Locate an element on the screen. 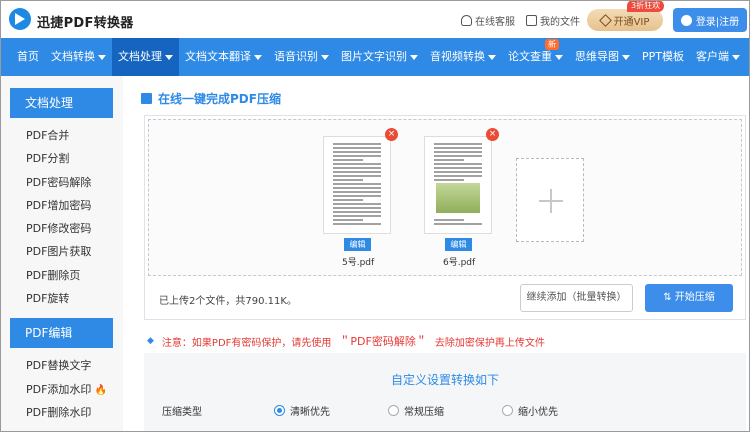 The image size is (750, 432). sidebar-item-label: PDF修改密码 is located at coordinates (59, 229).